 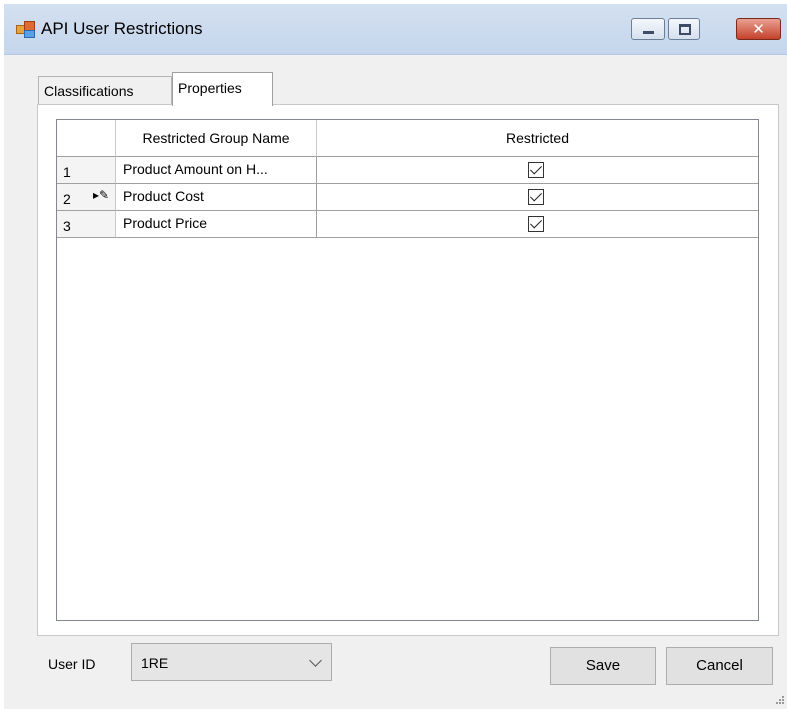 I want to click on window-title: API User Restrictions, so click(x=122, y=28).